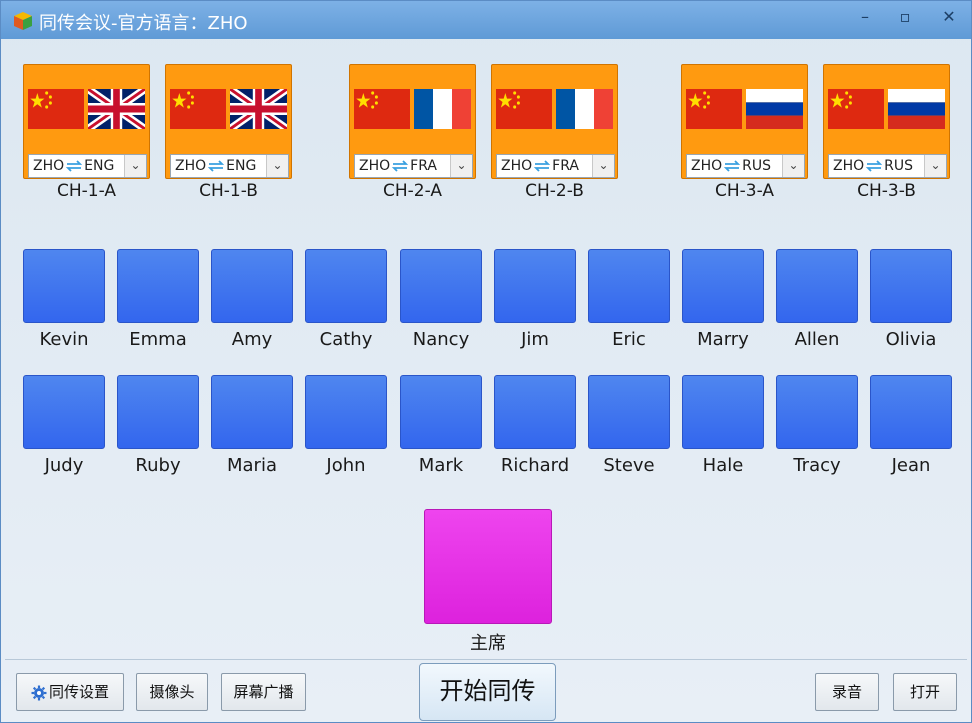 The height and width of the screenshot is (723, 972). I want to click on start-interpretation-button: 开始同传, so click(487, 692).